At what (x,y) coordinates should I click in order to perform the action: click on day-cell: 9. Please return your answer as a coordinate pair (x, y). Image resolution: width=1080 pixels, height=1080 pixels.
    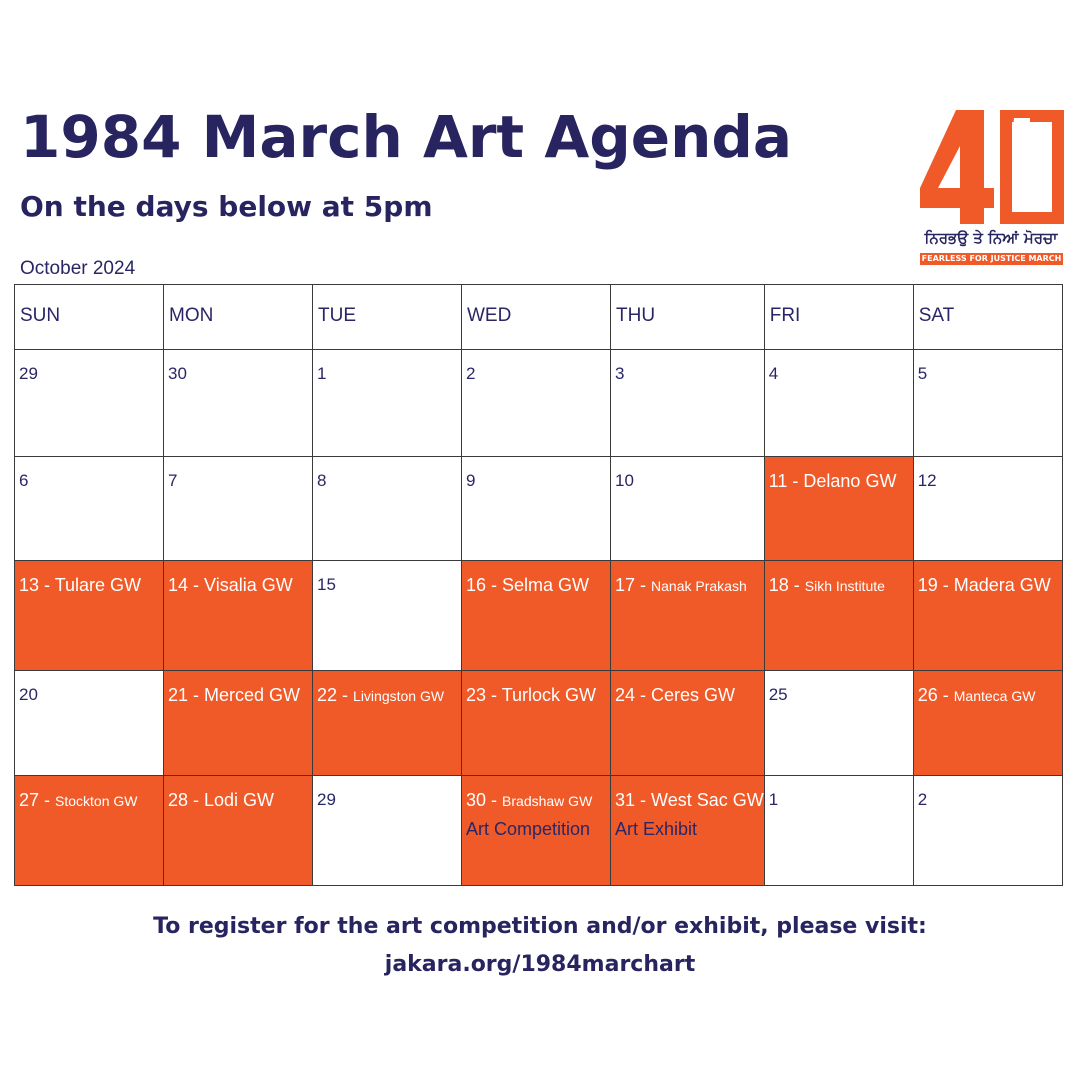
    Looking at the image, I should click on (536, 508).